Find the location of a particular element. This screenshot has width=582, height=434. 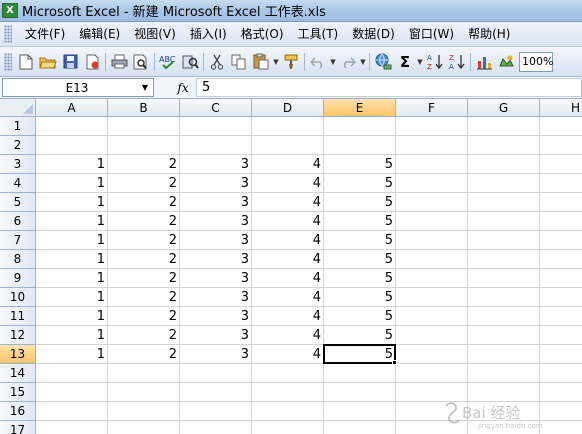

cell-d11: 4 is located at coordinates (288, 316).